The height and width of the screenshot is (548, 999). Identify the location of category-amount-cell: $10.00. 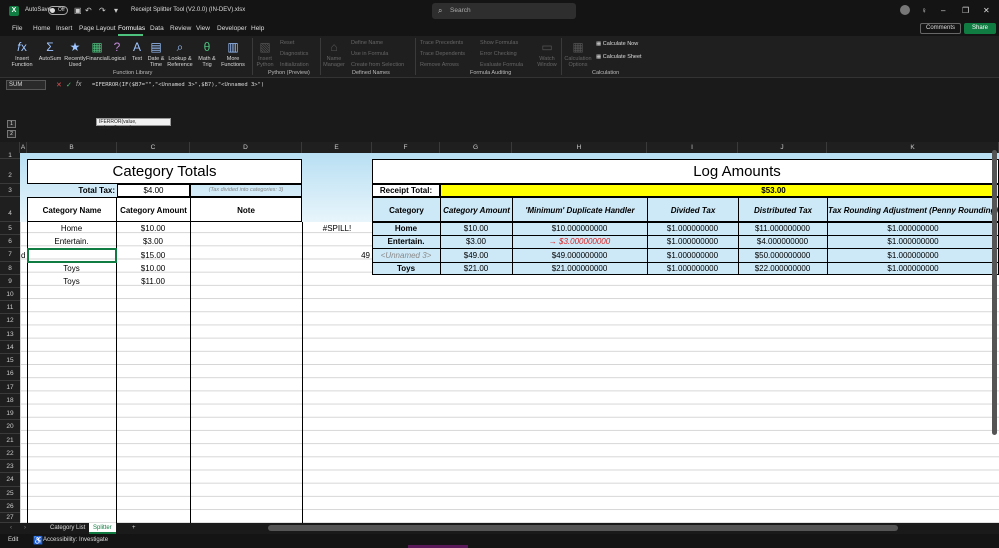
(153, 268).